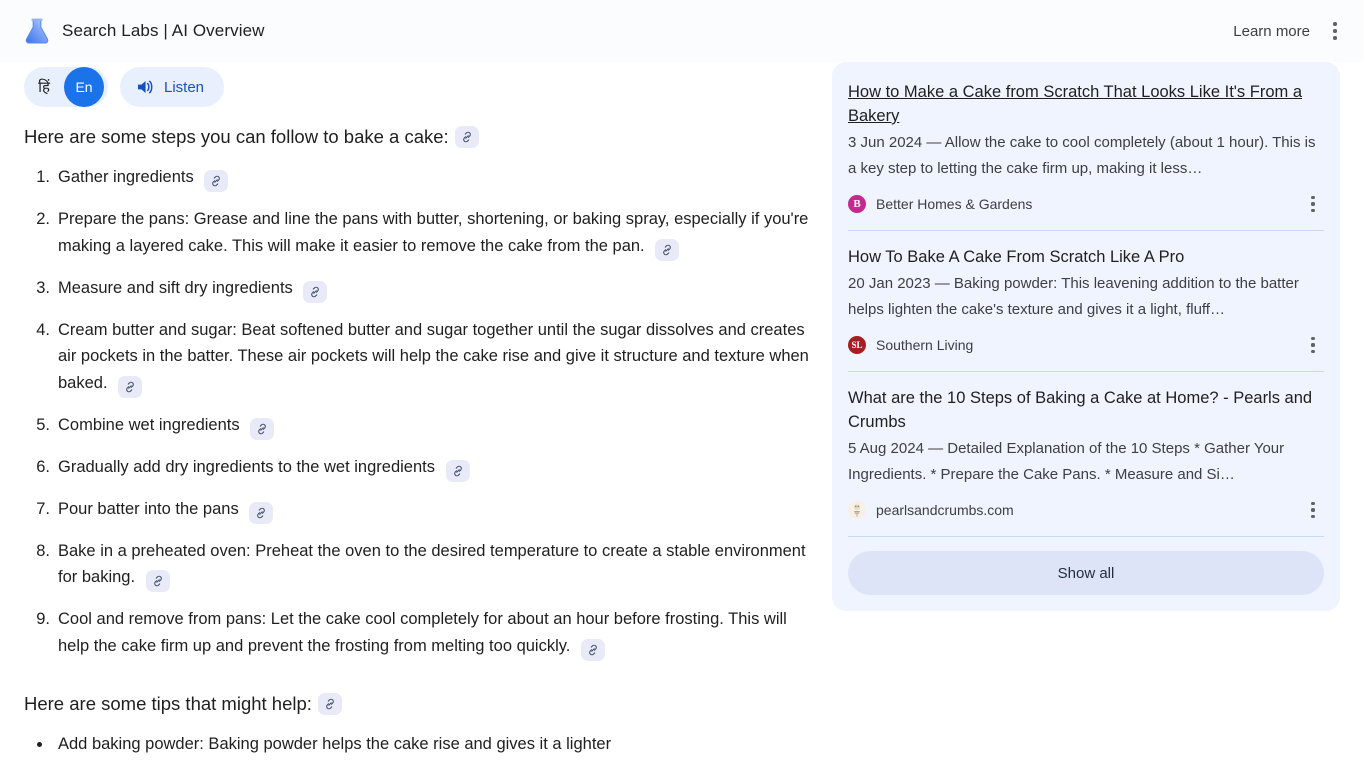 The width and height of the screenshot is (1364, 771). What do you see at coordinates (925, 345) in the screenshot?
I see `source-site-name: Southern Living` at bounding box center [925, 345].